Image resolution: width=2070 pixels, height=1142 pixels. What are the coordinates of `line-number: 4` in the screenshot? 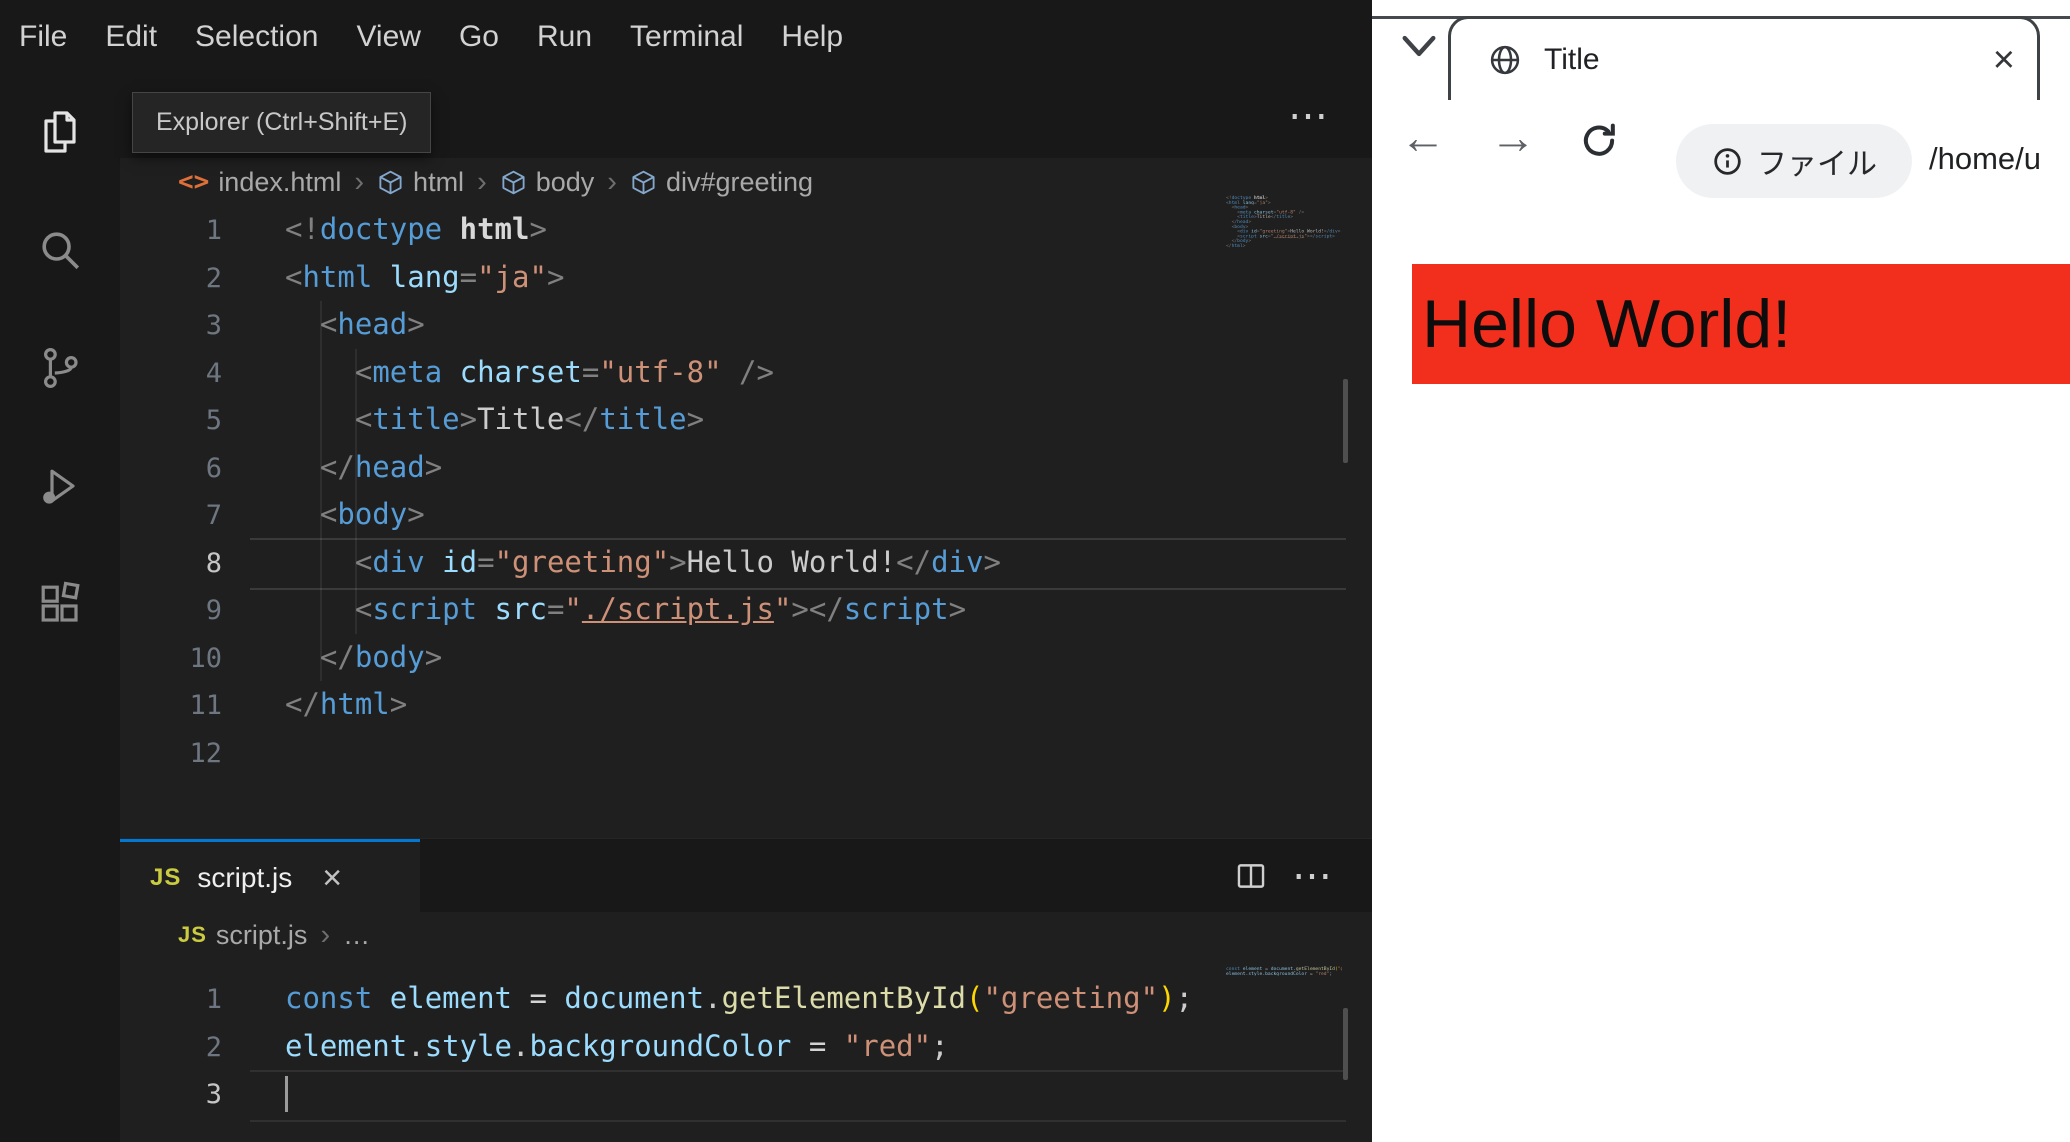 It's located at (213, 373).